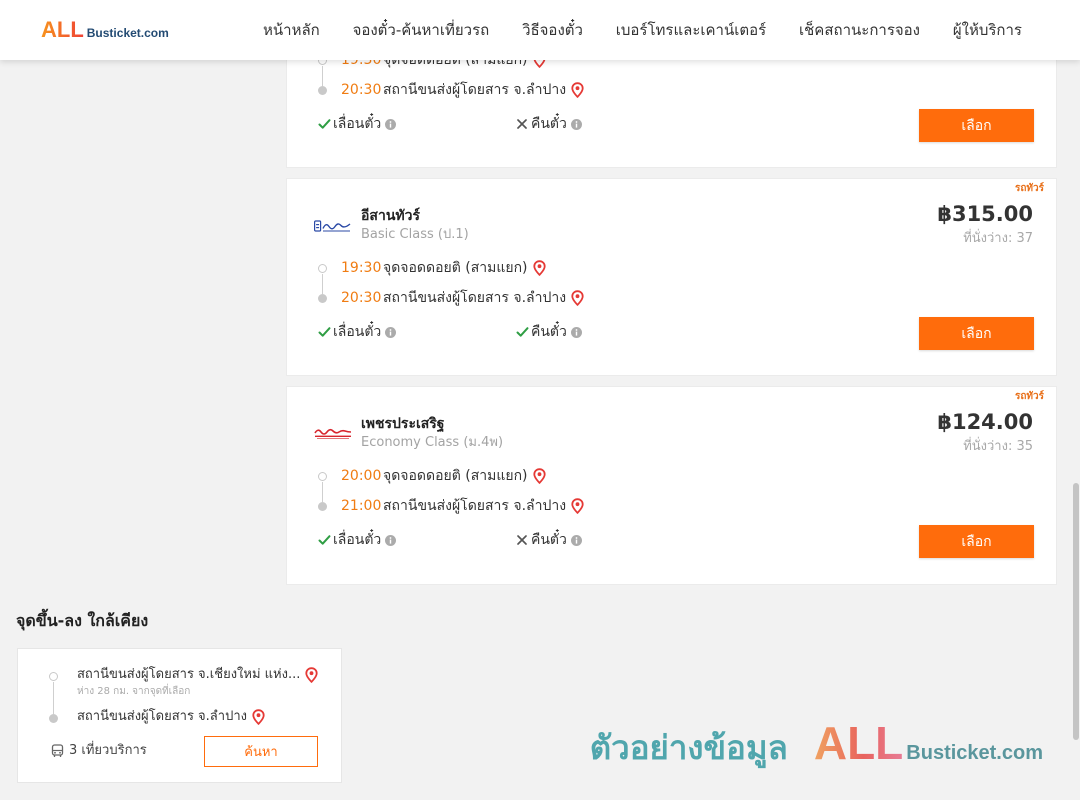 Image resolution: width=1080 pixels, height=800 pixels. What do you see at coordinates (403, 424) in the screenshot?
I see `company-name: เพชรประเสริฐ` at bounding box center [403, 424].